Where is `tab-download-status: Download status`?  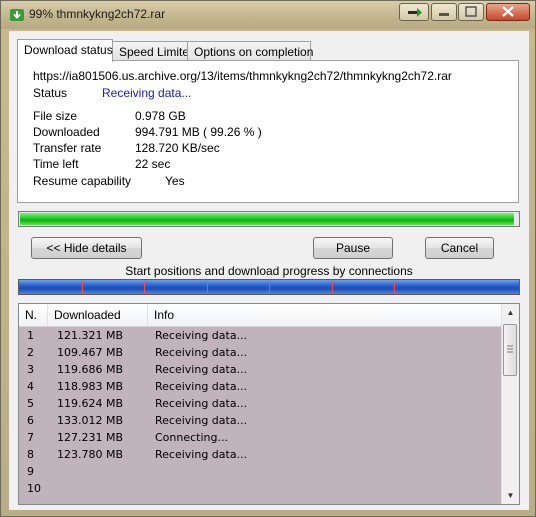
tab-download-status: Download status is located at coordinates (65, 50).